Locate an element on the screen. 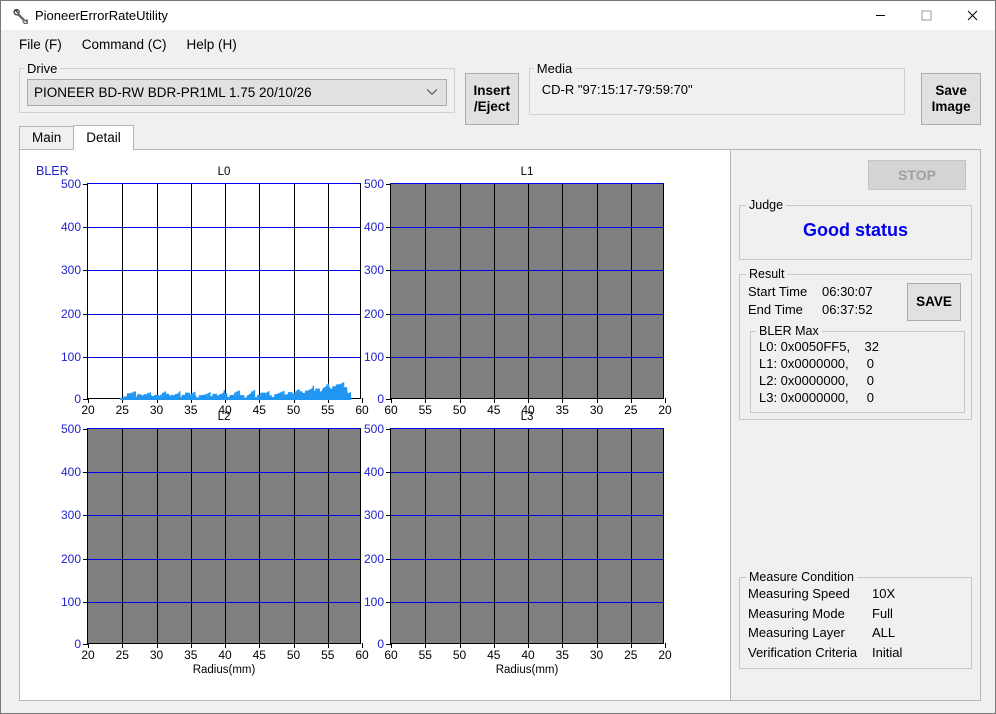 The width and height of the screenshot is (996, 714). measuring-mode-row: Measuring Mode Full is located at coordinates (855, 614).